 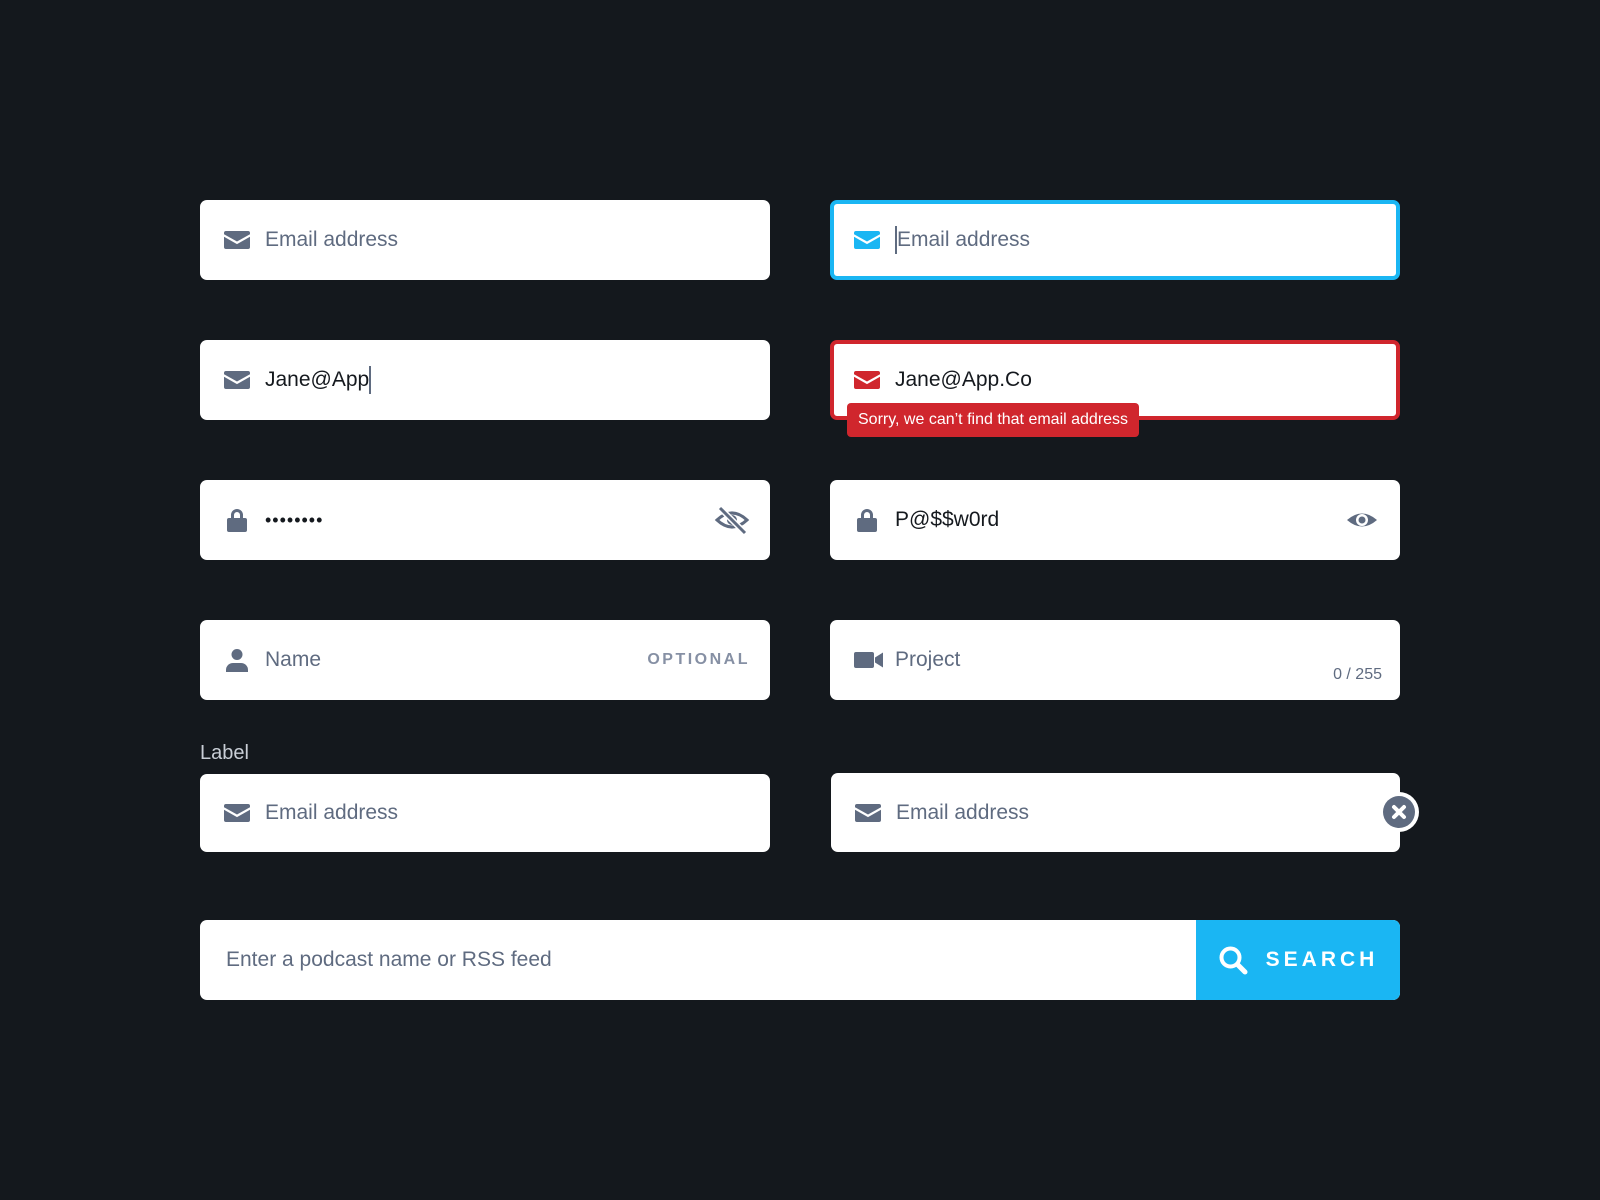 I want to click on search-button-label: SEARCH, so click(x=1322, y=959).